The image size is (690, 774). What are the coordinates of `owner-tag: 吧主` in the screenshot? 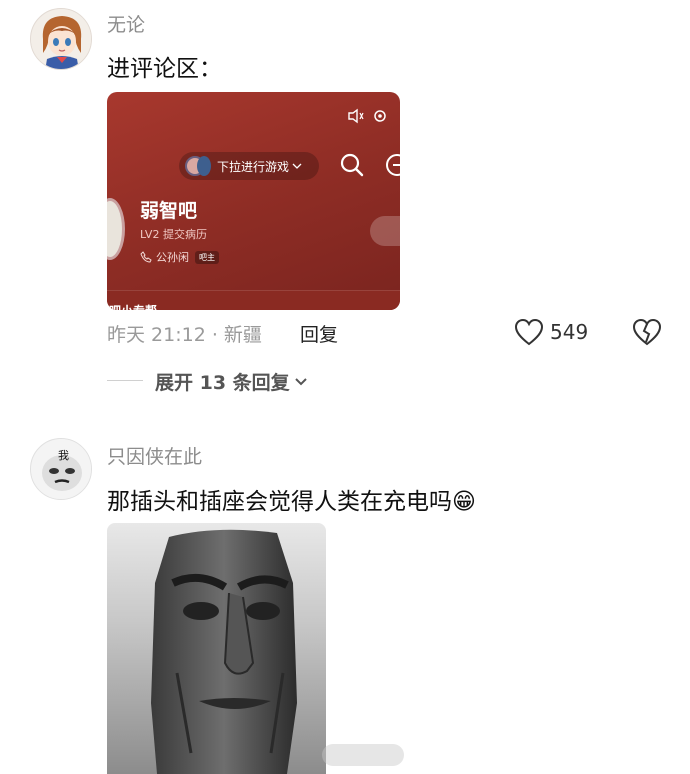 It's located at (207, 257).